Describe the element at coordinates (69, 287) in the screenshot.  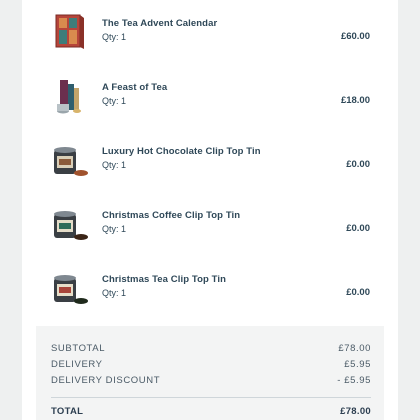
I see `tea-tin-icon` at that location.